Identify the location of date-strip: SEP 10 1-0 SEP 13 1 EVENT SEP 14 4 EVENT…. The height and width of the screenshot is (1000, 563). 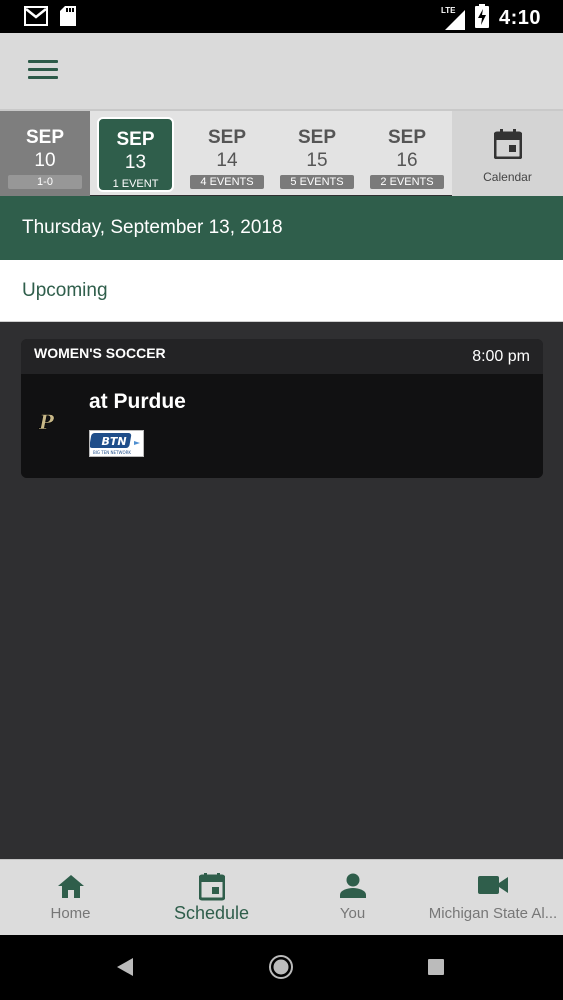
(281, 153).